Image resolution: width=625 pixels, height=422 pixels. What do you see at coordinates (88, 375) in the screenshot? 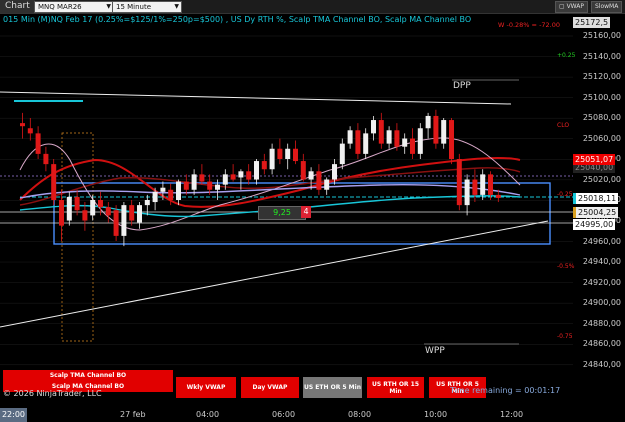
I see `scalp-tma-button: Scalp TMA Channel BO` at bounding box center [88, 375].